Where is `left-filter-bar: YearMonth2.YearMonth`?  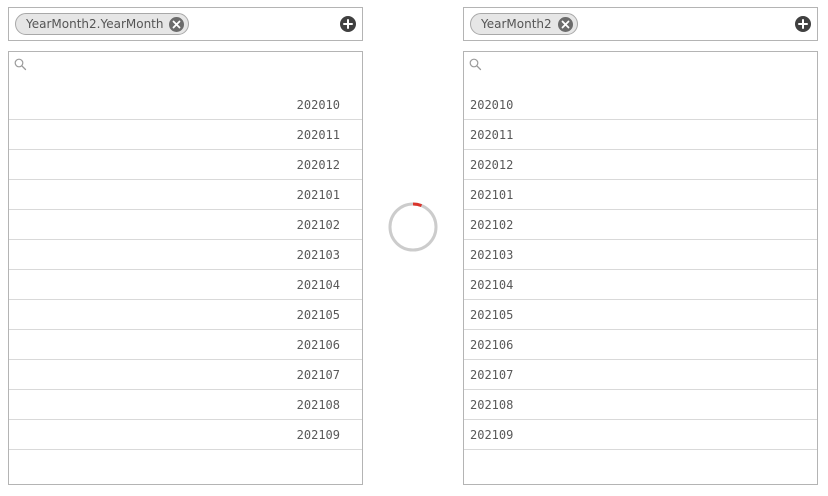 left-filter-bar: YearMonth2.YearMonth is located at coordinates (185, 24).